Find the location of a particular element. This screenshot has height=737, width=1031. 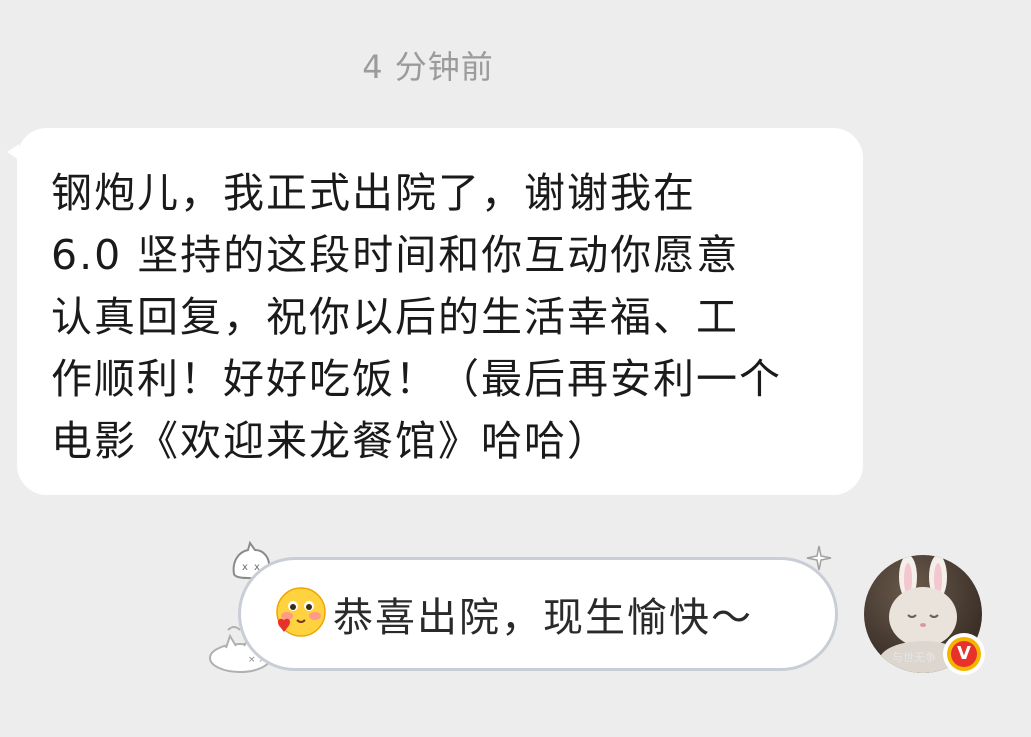

verified-badge: V is located at coordinates (964, 654).